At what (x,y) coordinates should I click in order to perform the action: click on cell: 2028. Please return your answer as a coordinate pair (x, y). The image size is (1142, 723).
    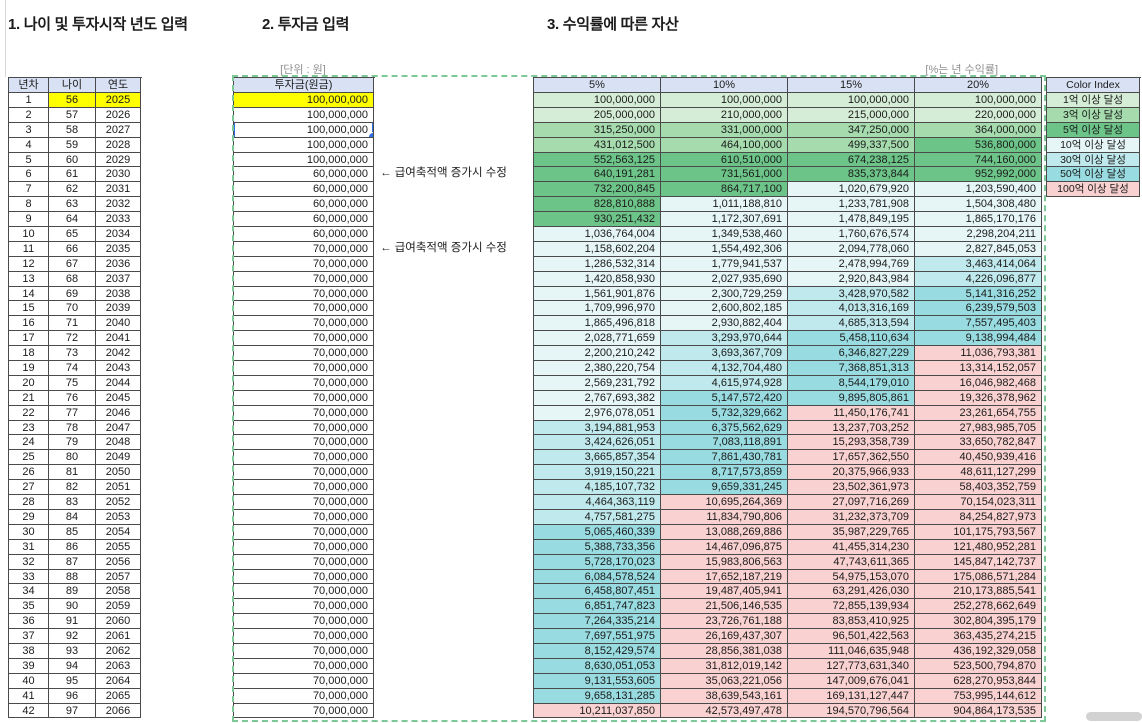
    Looking at the image, I should click on (118, 145).